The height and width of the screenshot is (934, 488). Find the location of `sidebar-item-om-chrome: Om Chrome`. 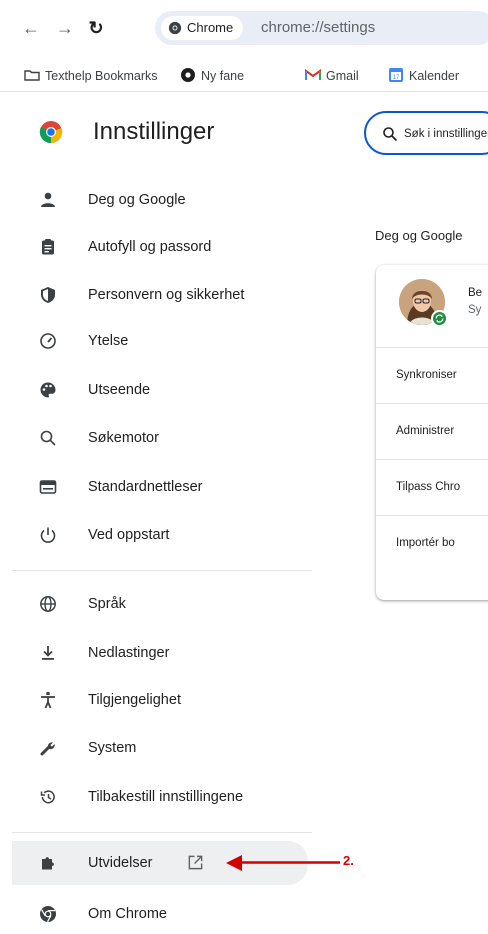

sidebar-item-om-chrome: Om Chrome is located at coordinates (160, 914).